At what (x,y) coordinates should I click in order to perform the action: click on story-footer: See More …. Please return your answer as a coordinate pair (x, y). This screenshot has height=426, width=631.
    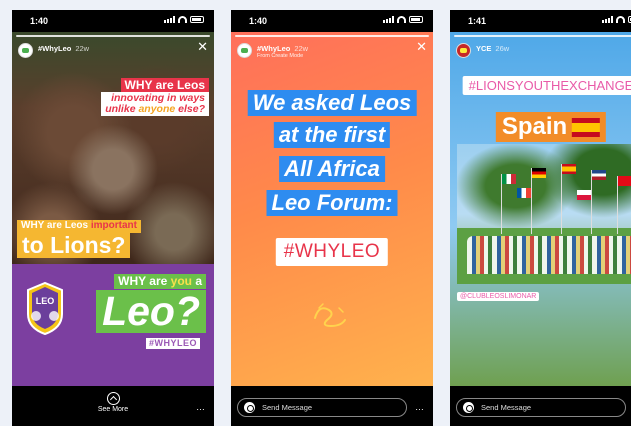
    Looking at the image, I should click on (113, 406).